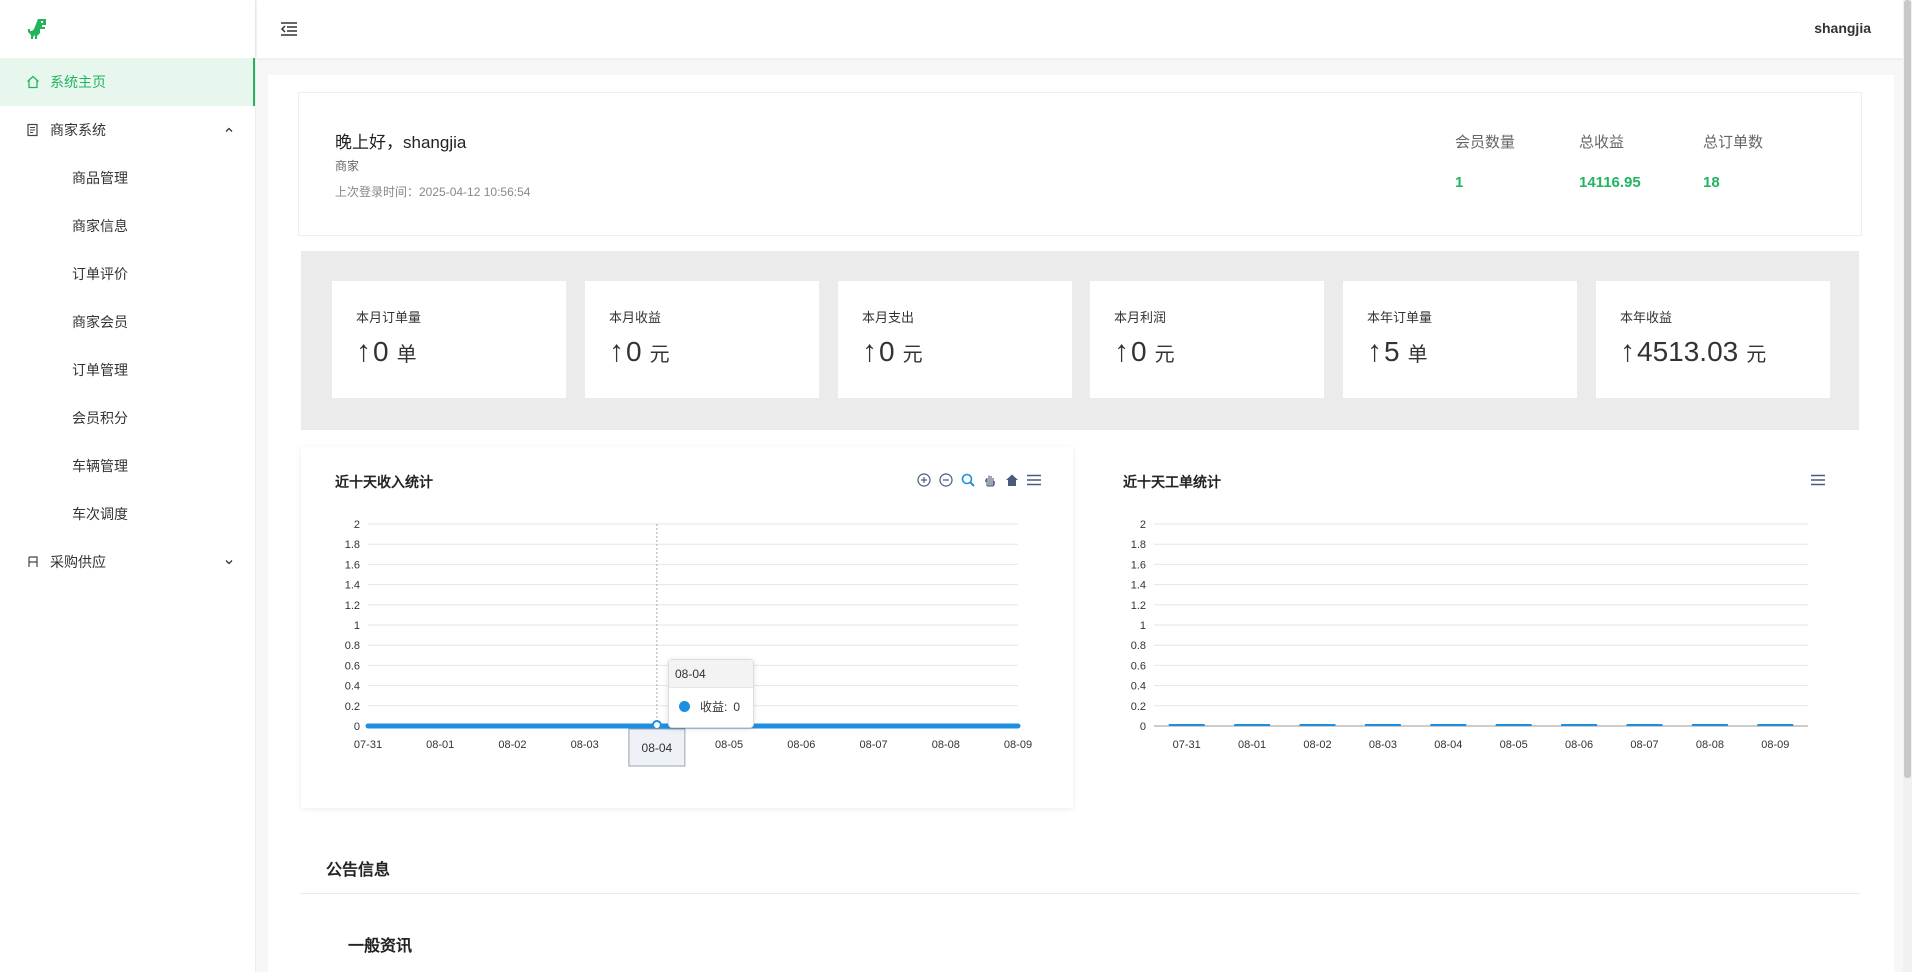 The image size is (1912, 972). Describe the element at coordinates (289, 29) in the screenshot. I see `collapse-menu-icon` at that location.